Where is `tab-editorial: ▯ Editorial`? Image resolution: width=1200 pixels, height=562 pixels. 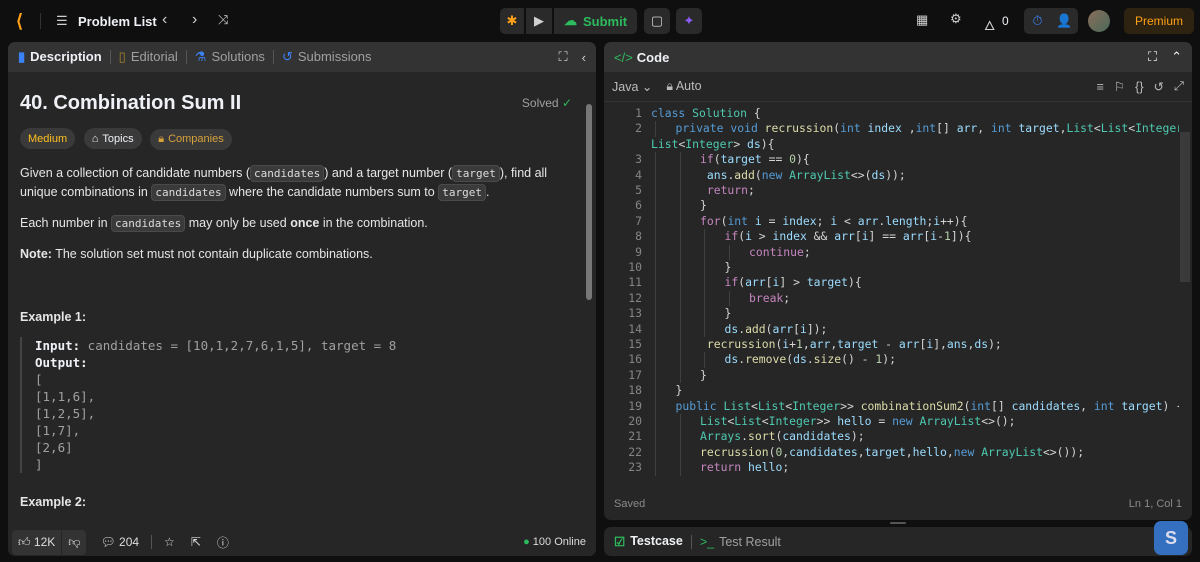
tab-editorial: ▯ Editorial is located at coordinates (148, 57).